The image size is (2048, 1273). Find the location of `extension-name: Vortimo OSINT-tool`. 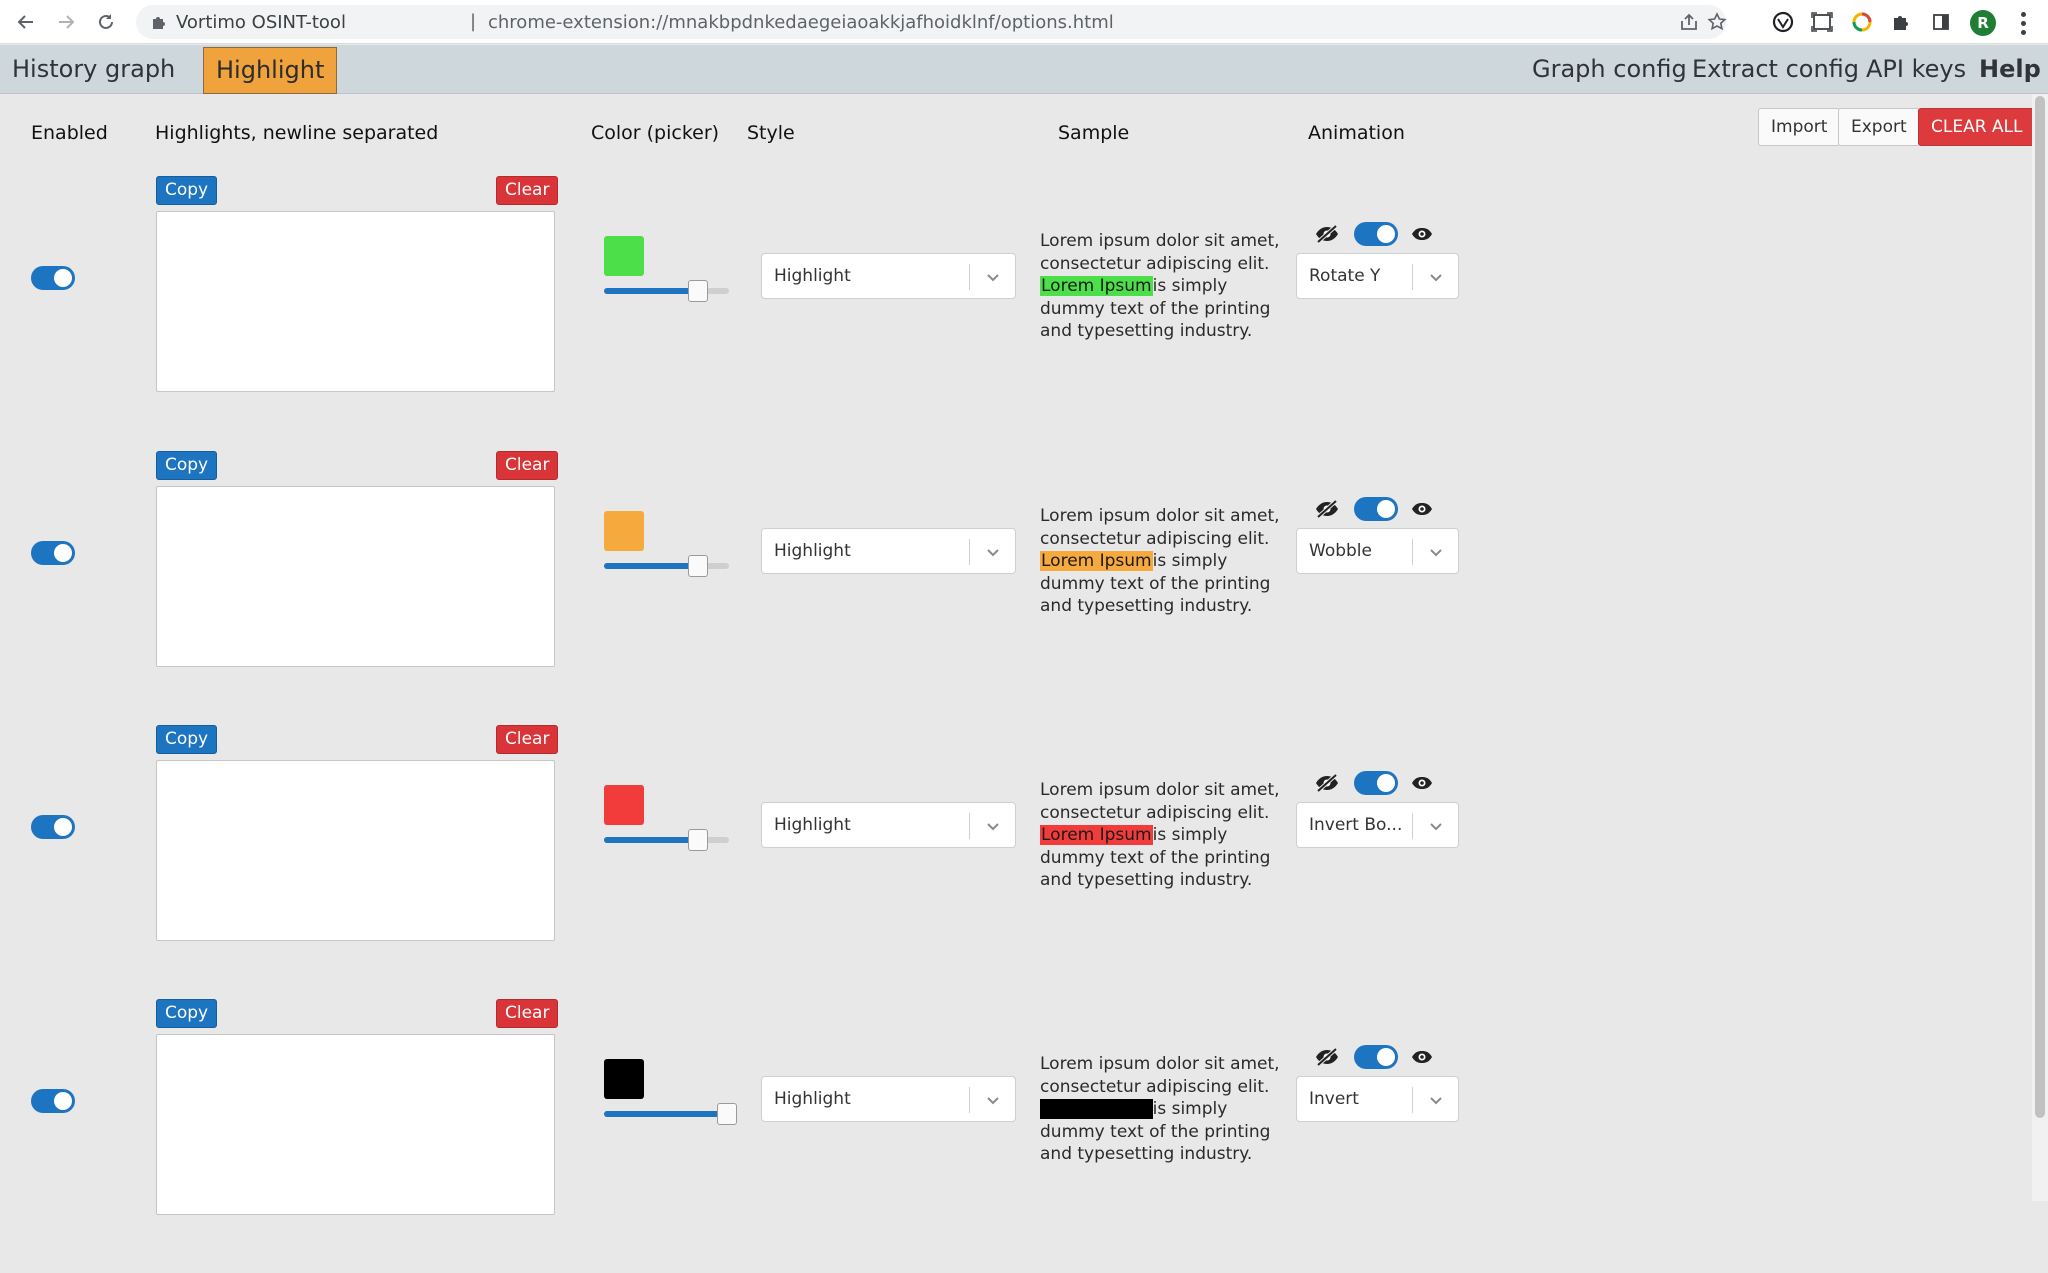

extension-name: Vortimo OSINT-tool is located at coordinates (261, 22).